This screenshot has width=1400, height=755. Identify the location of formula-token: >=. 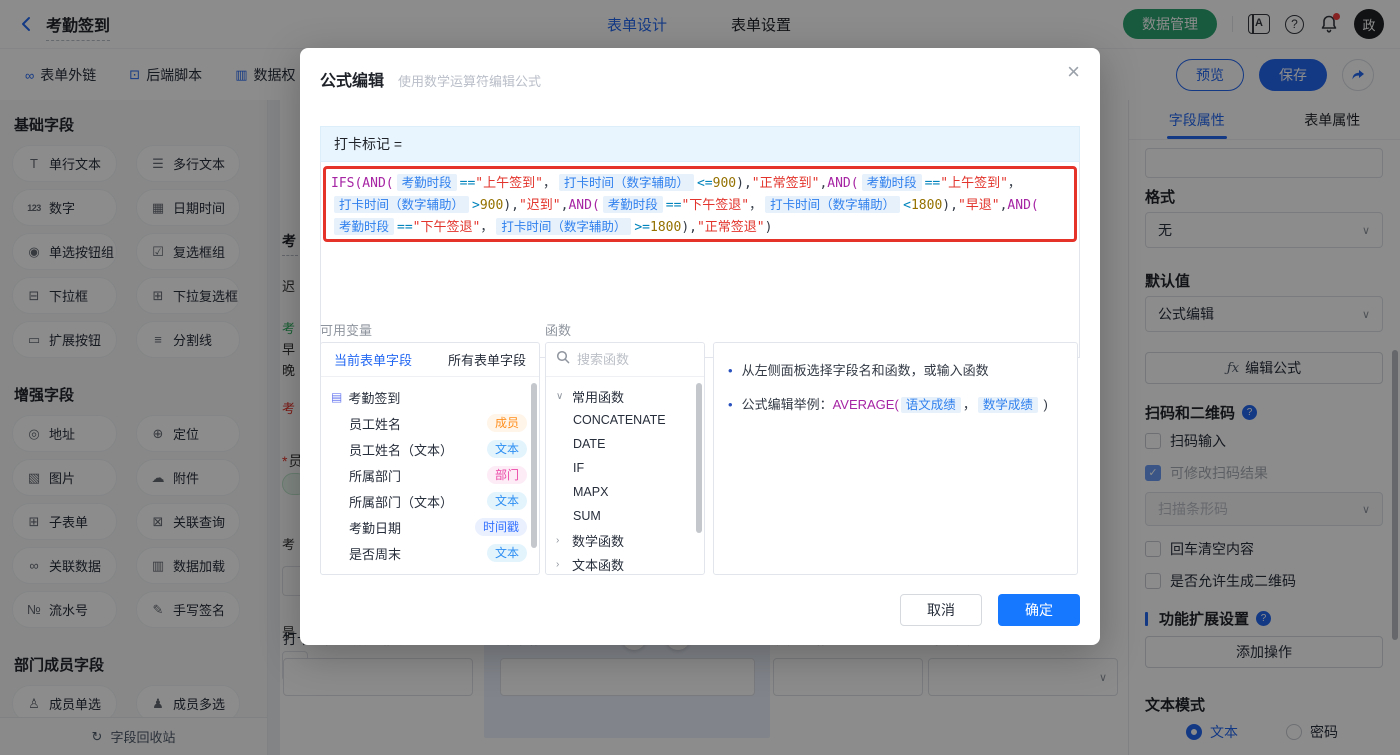
(642, 227).